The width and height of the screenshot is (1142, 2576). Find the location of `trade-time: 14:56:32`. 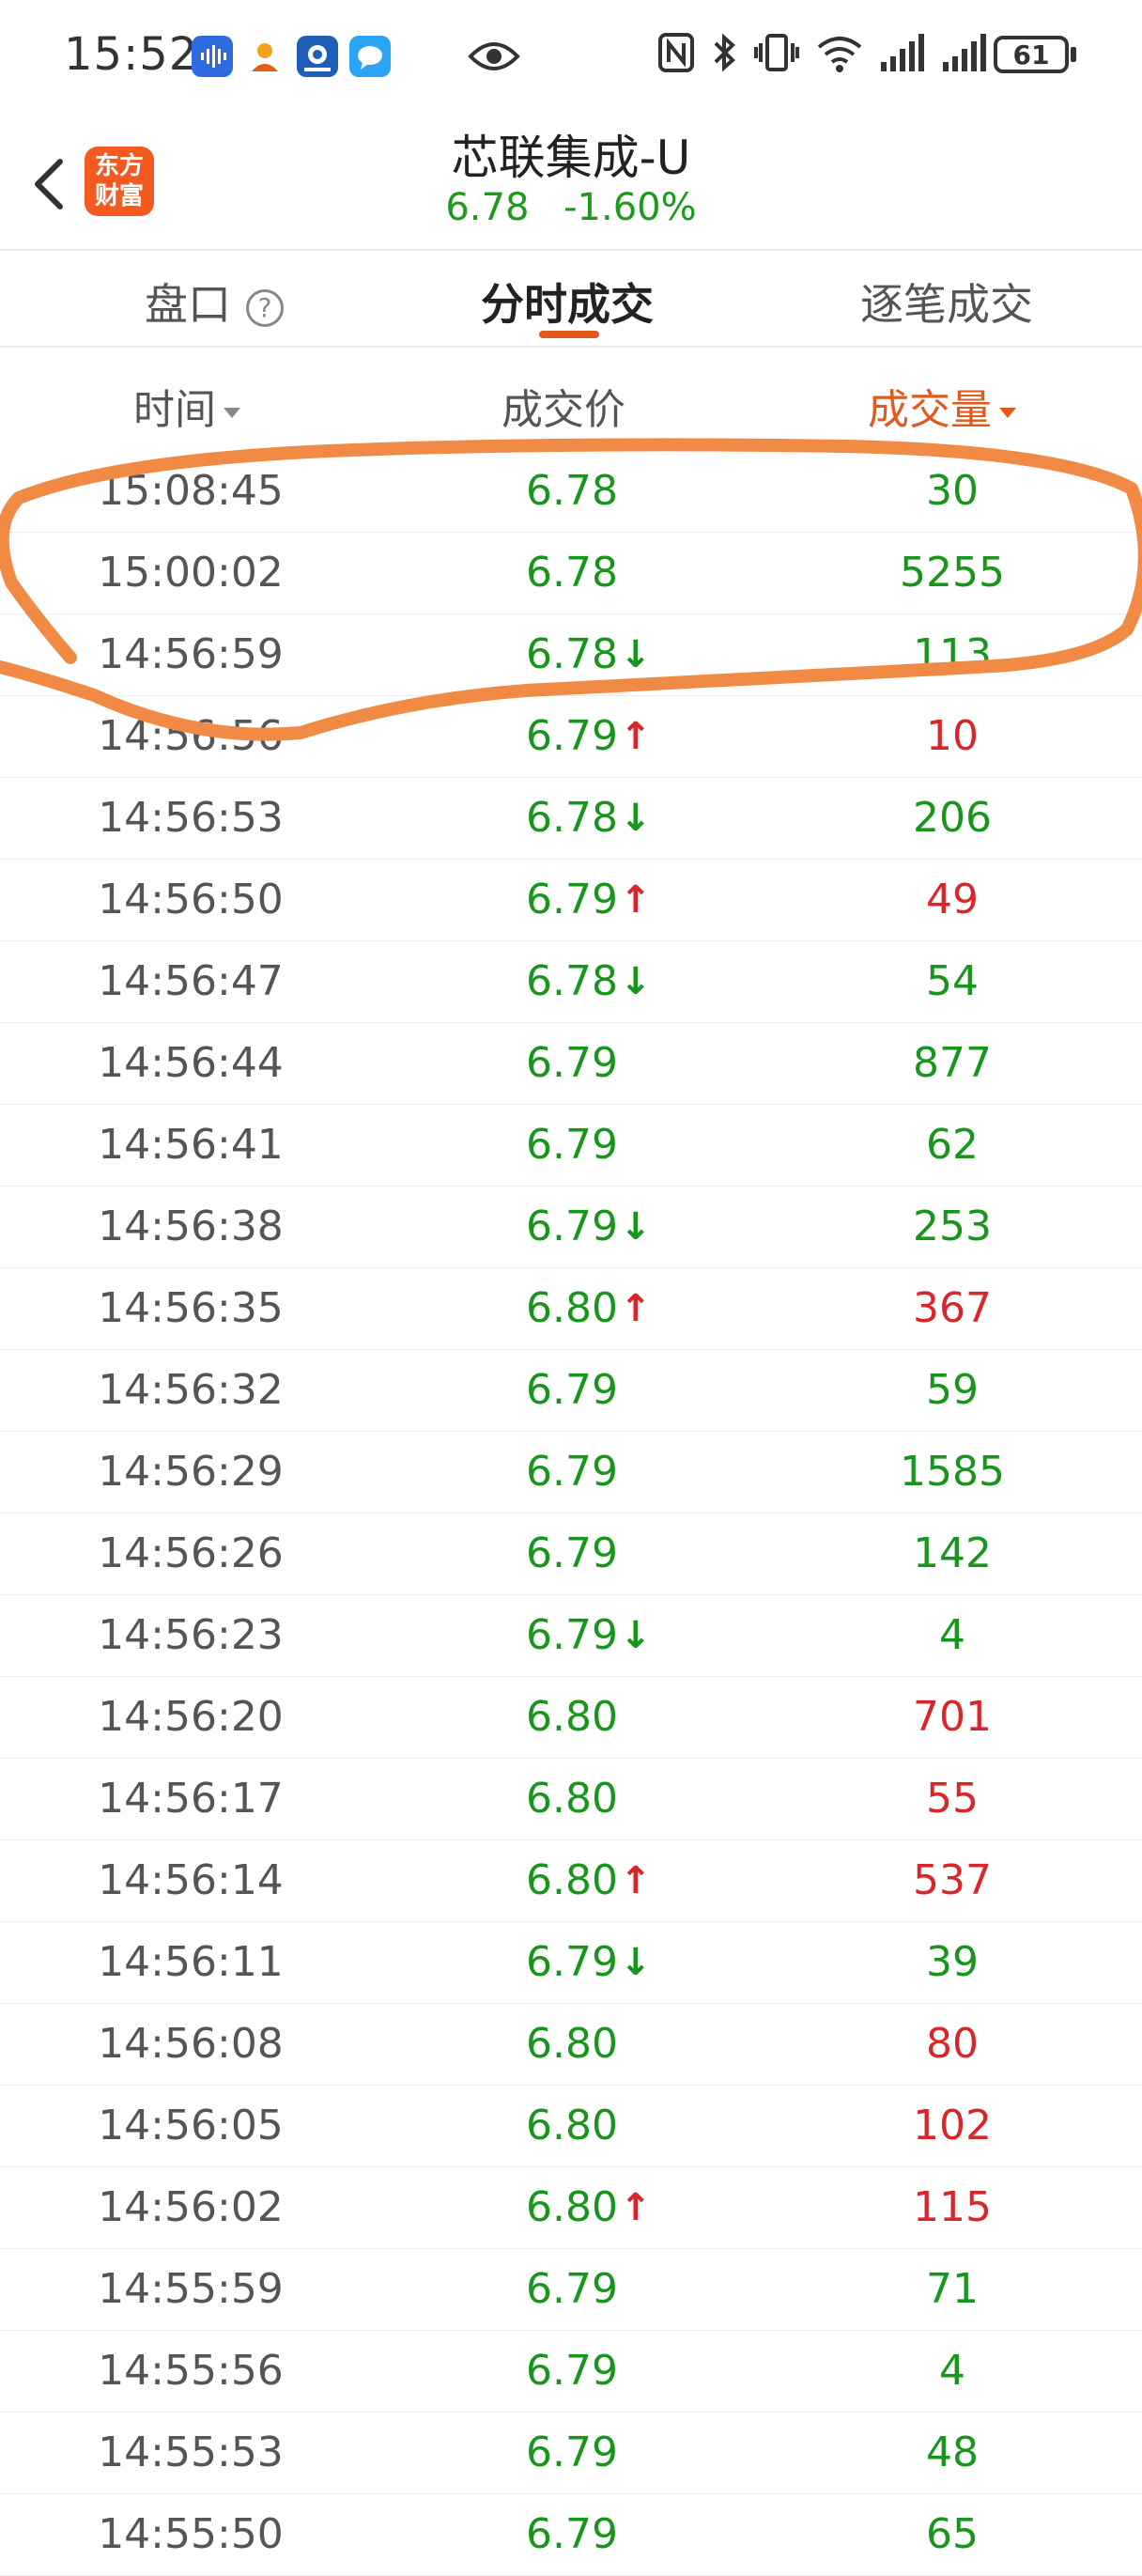

trade-time: 14:56:32 is located at coordinates (191, 1390).